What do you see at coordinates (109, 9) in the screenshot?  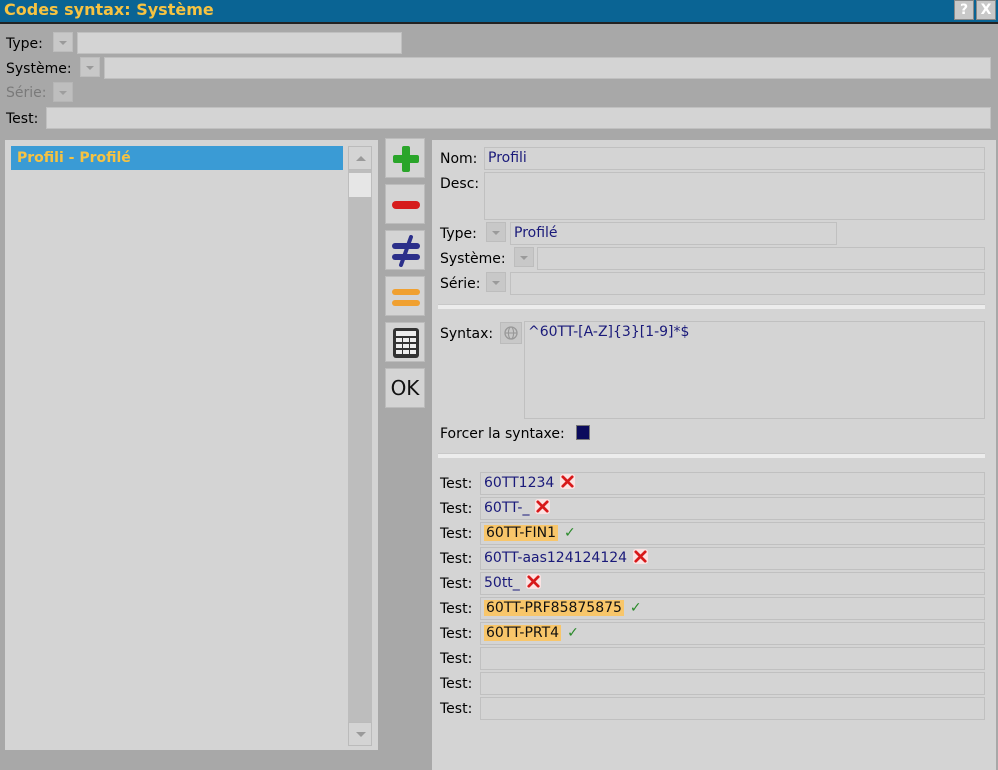 I see `window-title: Codes syntax: Système` at bounding box center [109, 9].